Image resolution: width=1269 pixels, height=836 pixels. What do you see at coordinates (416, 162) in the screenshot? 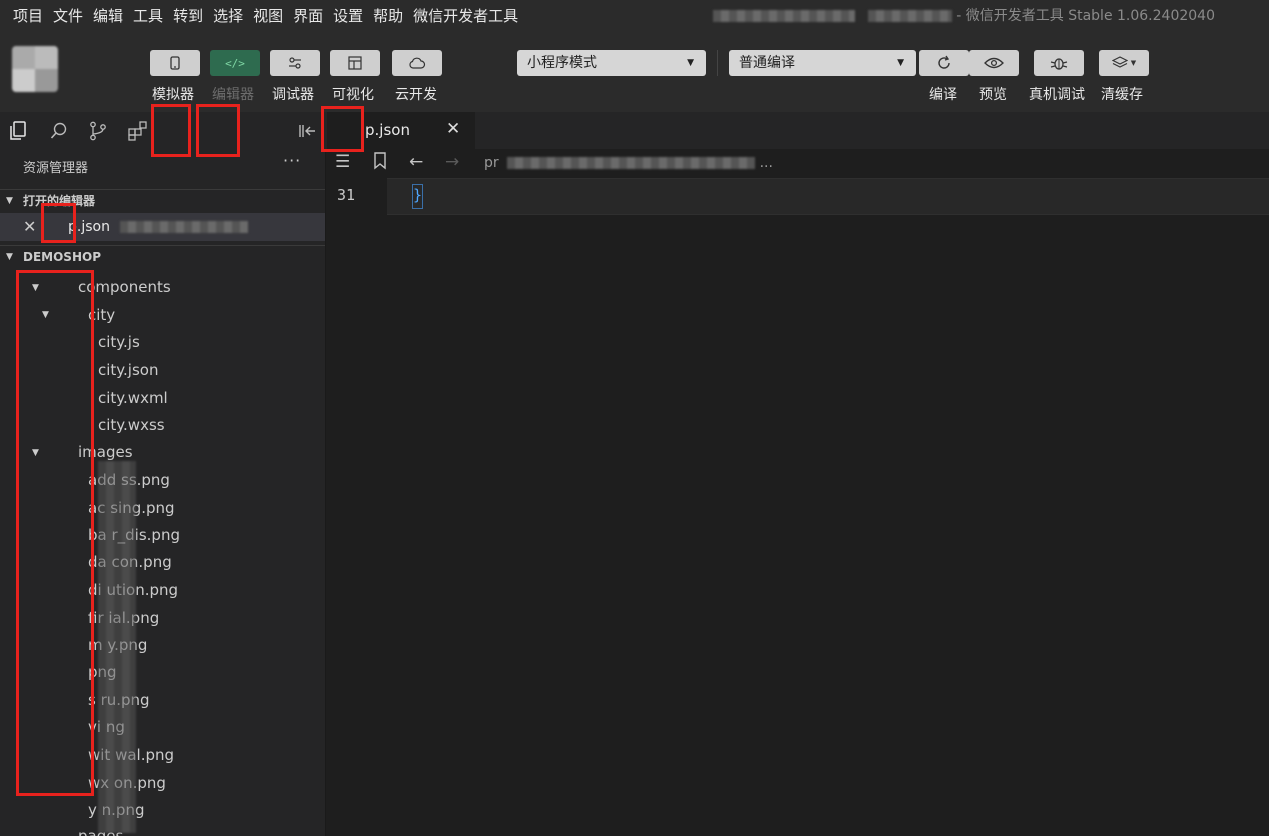
I see `back-arrow-icon: ←` at bounding box center [416, 162].